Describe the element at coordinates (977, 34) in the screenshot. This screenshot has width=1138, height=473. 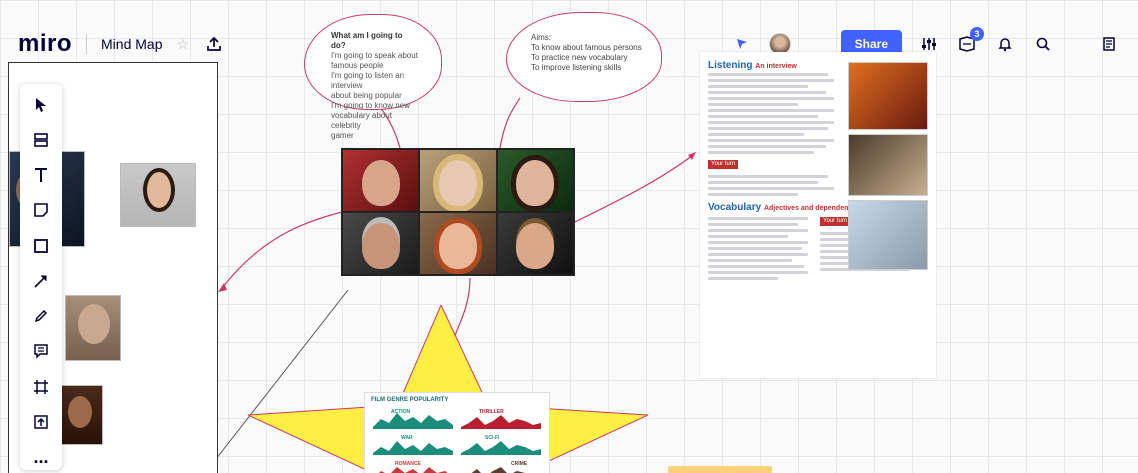
I see `notification-badge: 3` at that location.